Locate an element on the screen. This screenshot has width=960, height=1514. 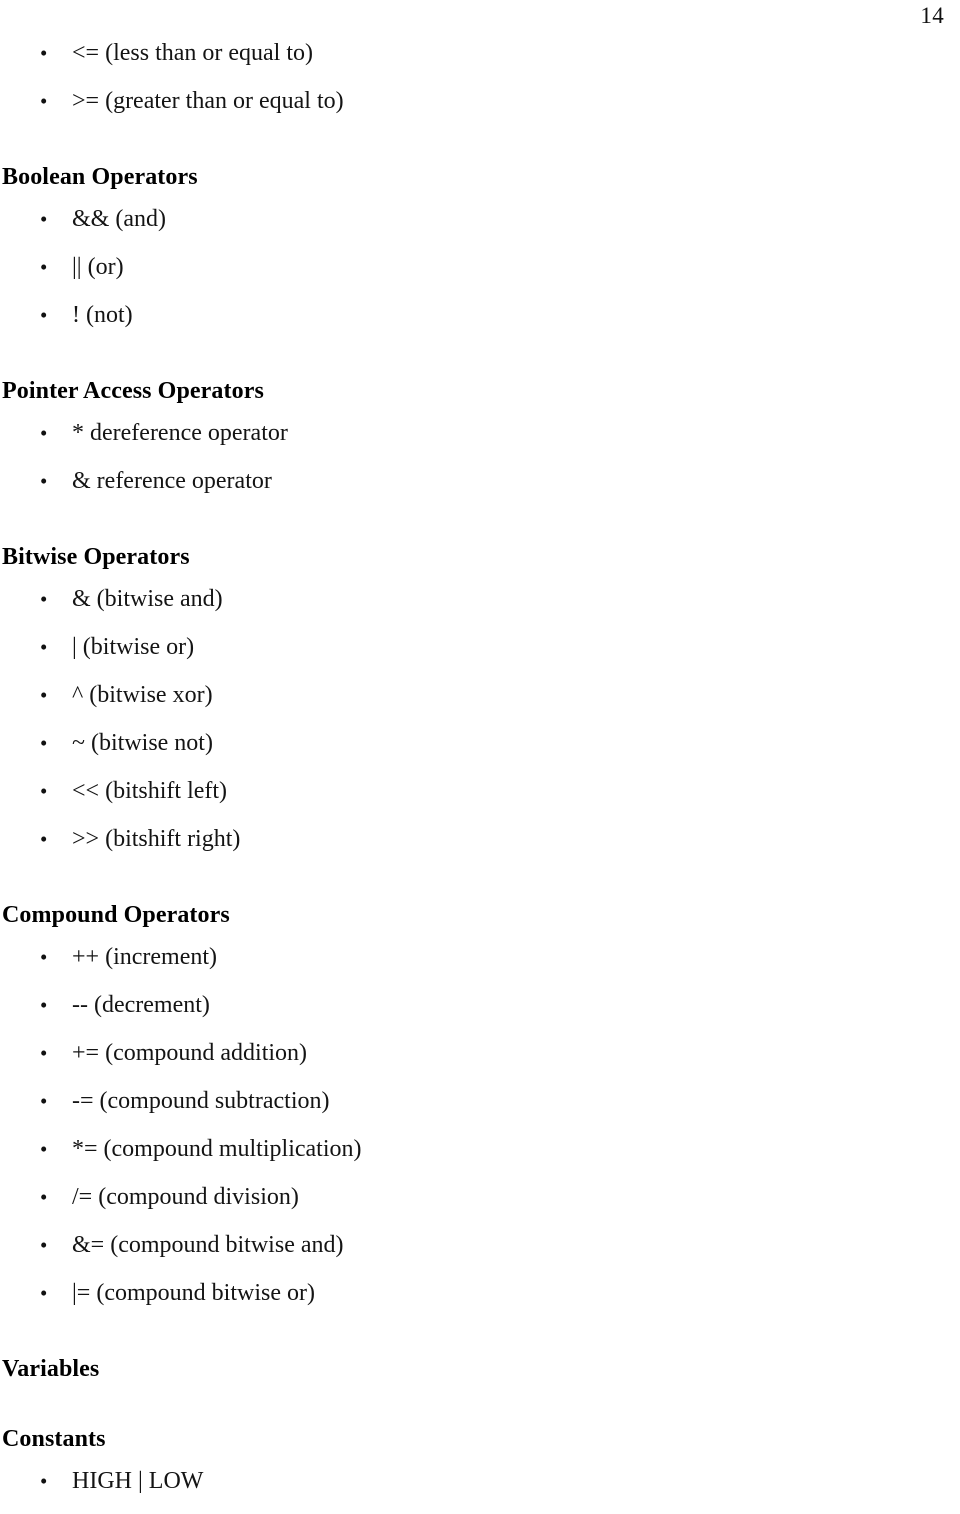
list-item: • || (or) is located at coordinates (450, 276).